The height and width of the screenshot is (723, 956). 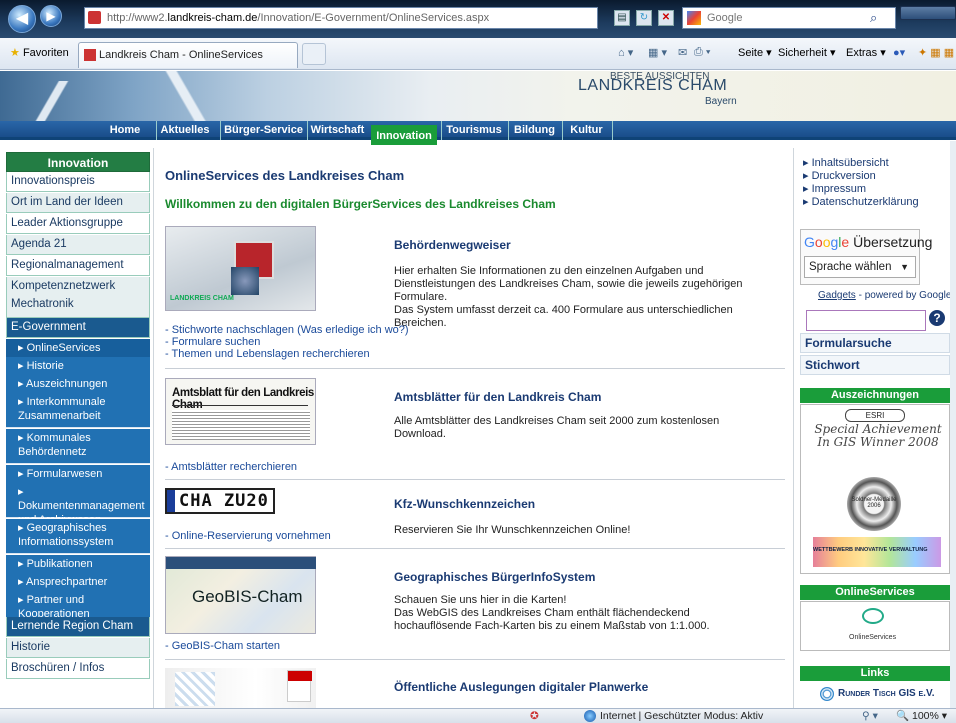 I want to click on formularsuche-button: Formularsuche, so click(x=875, y=343).